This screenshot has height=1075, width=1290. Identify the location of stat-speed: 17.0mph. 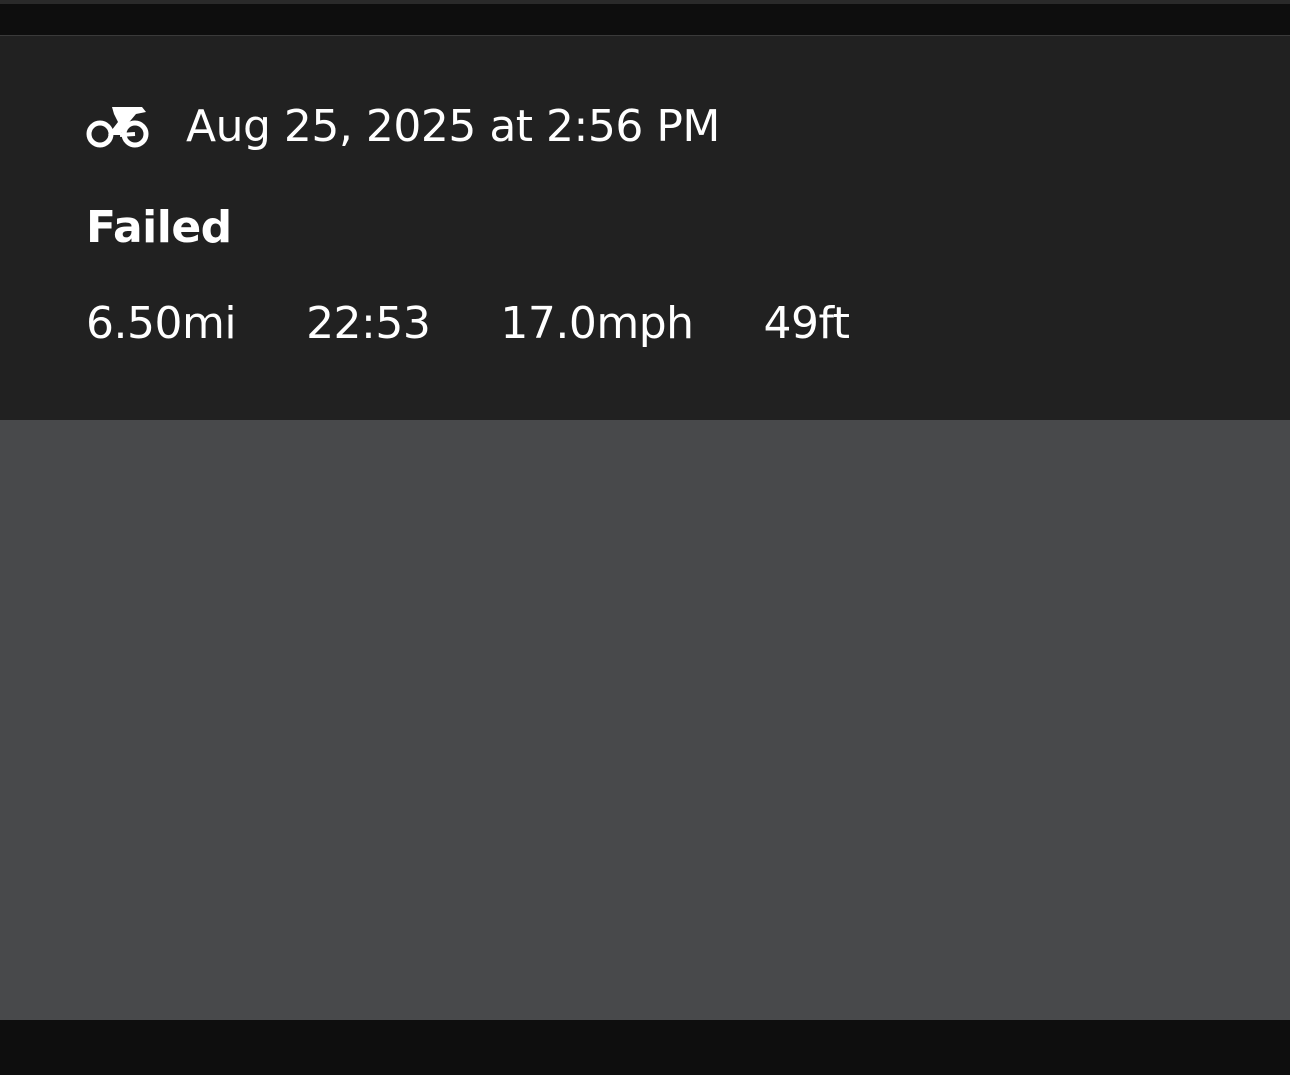
(597, 323).